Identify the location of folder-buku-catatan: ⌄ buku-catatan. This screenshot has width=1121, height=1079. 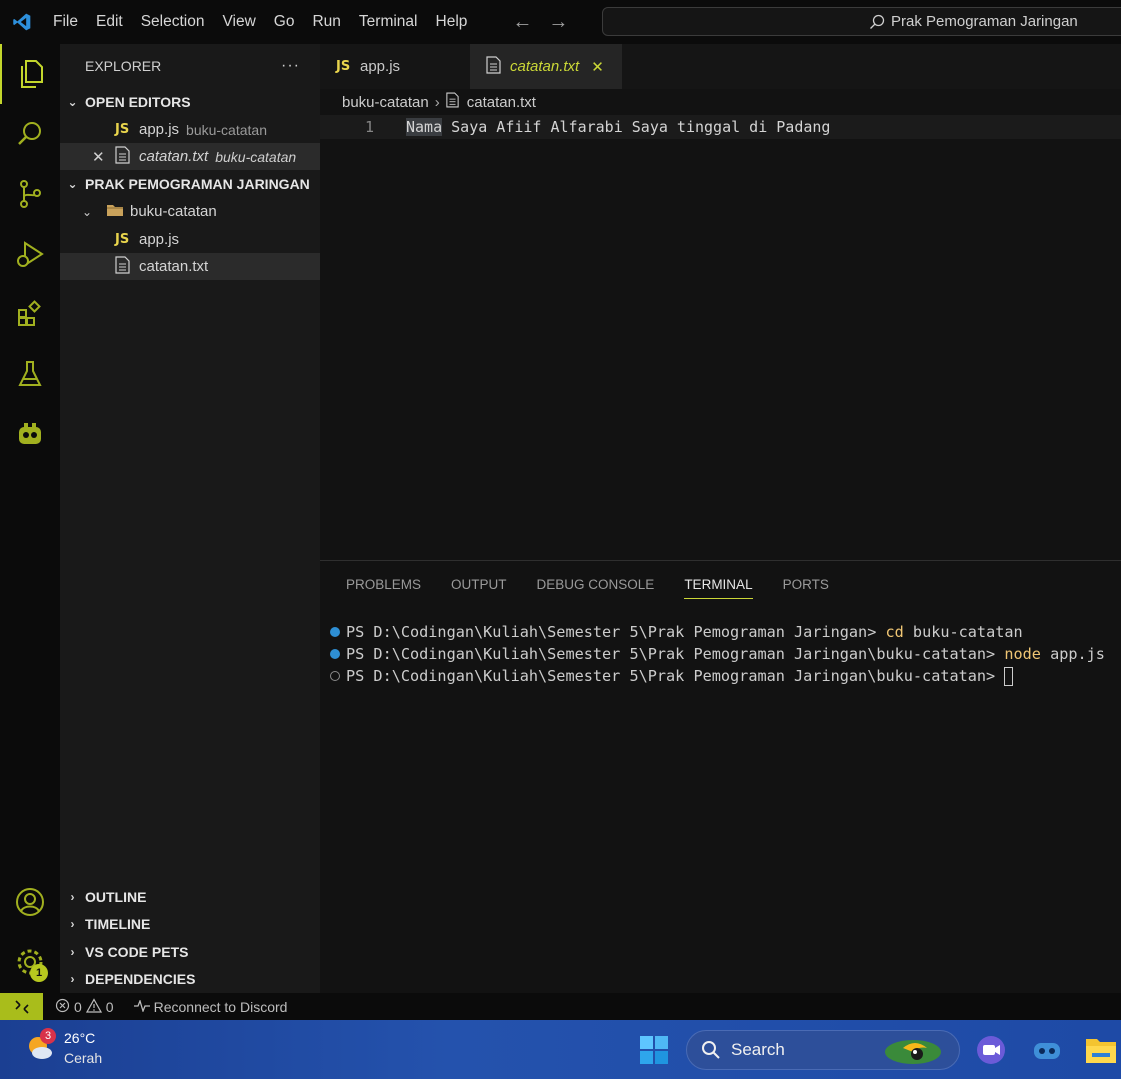
(190, 211).